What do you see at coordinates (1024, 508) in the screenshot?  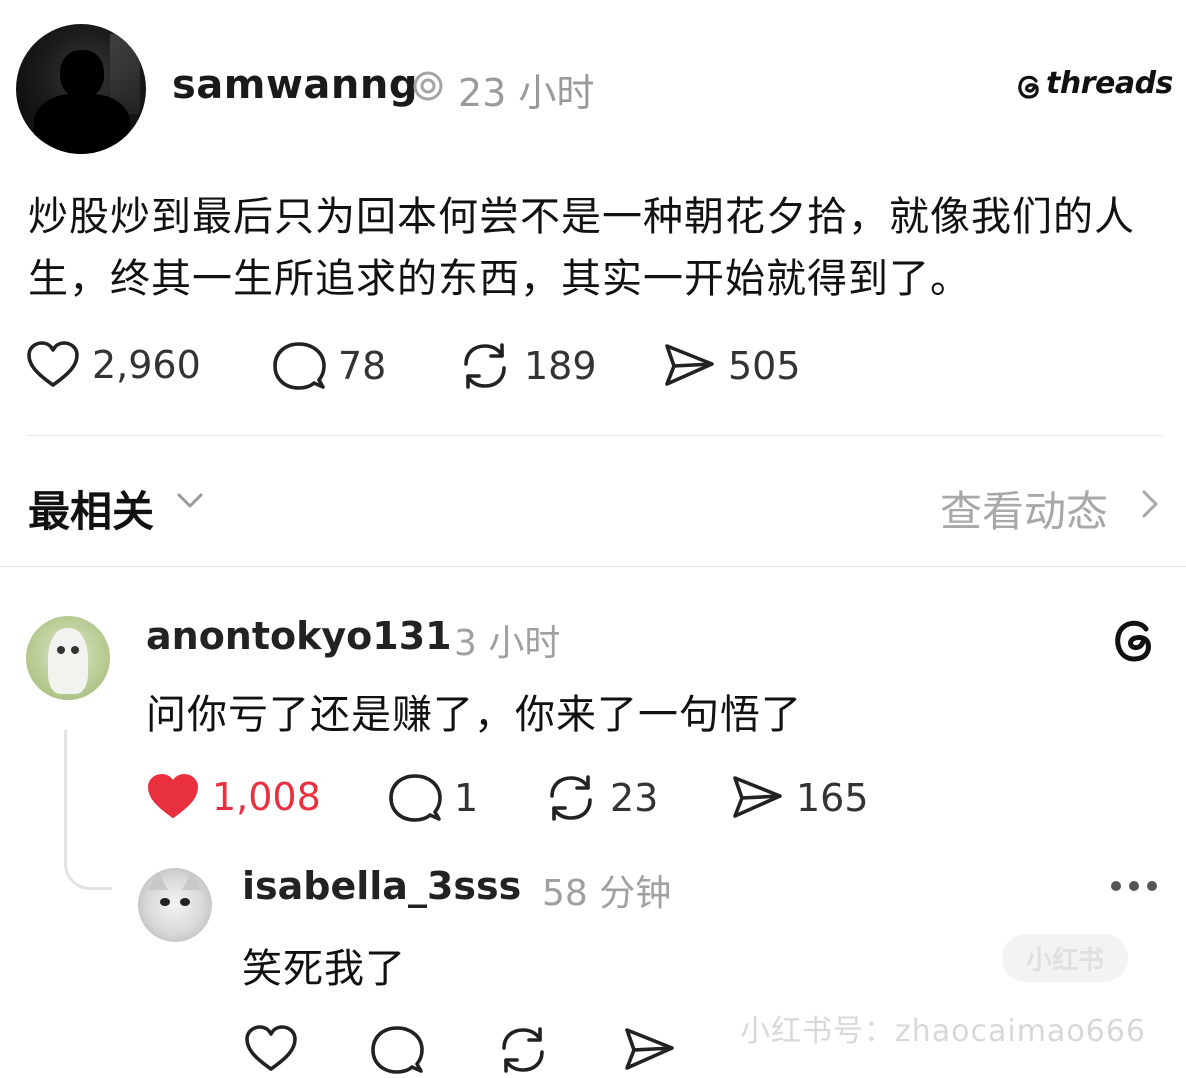 I see `view-activity-link: 查看动态` at bounding box center [1024, 508].